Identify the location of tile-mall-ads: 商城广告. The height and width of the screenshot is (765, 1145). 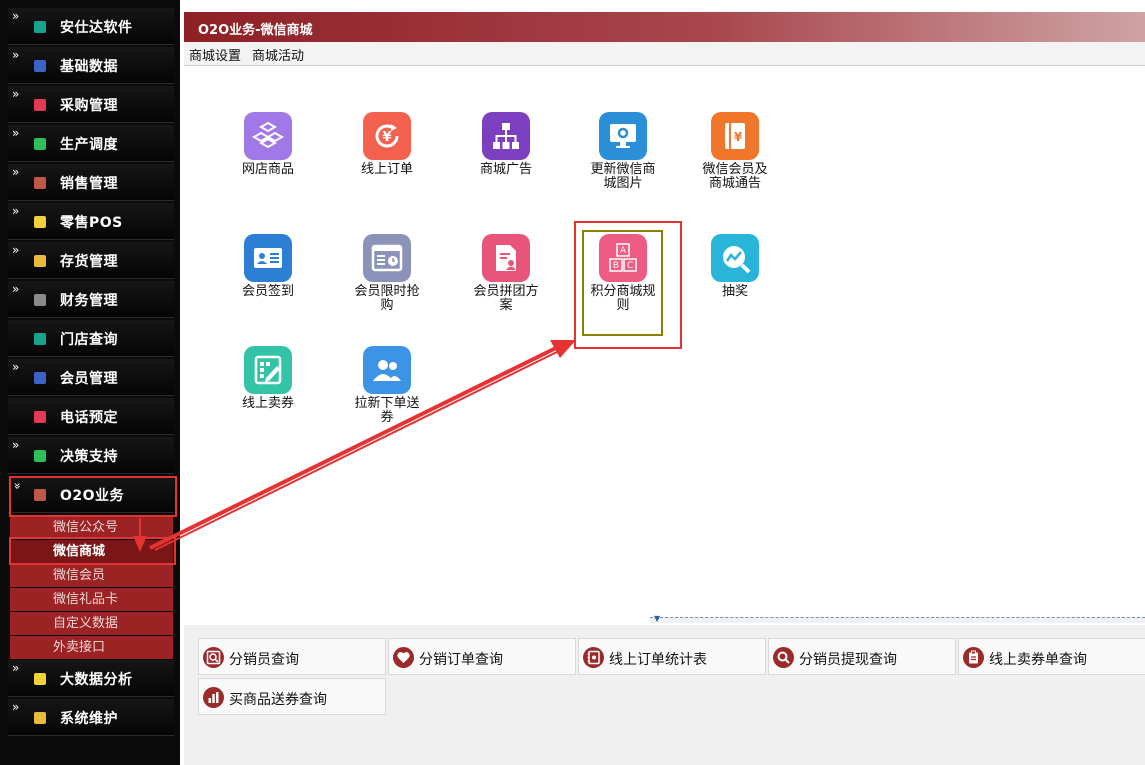
(506, 144).